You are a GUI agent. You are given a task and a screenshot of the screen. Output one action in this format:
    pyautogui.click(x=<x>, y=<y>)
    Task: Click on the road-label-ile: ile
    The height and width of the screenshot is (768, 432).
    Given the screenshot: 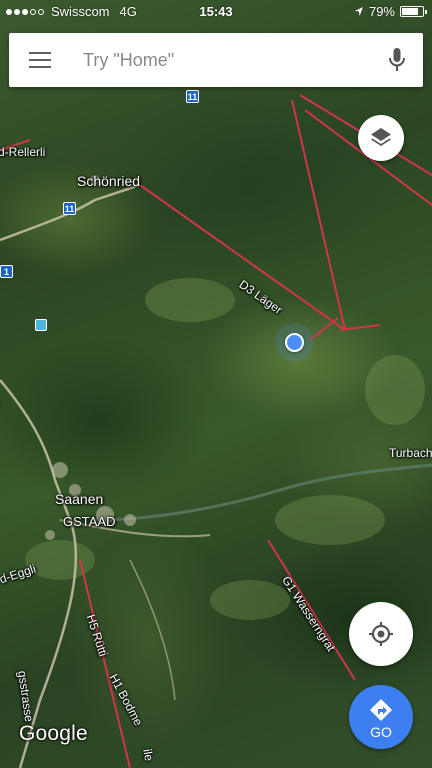 What is the action you would take?
    pyautogui.click(x=148, y=755)
    